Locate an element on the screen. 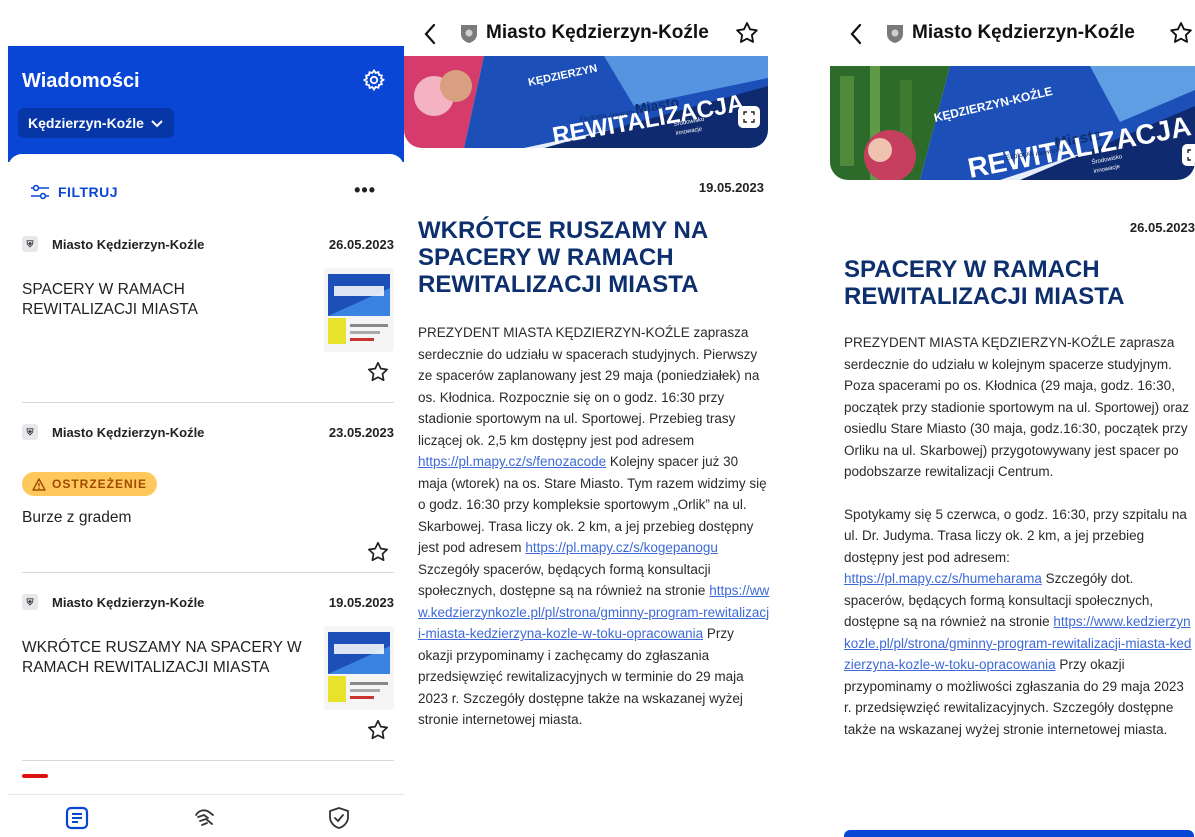 The image size is (1195, 837). map-link: https://pl.mapy.cz/s/kogepanogu is located at coordinates (621, 547).